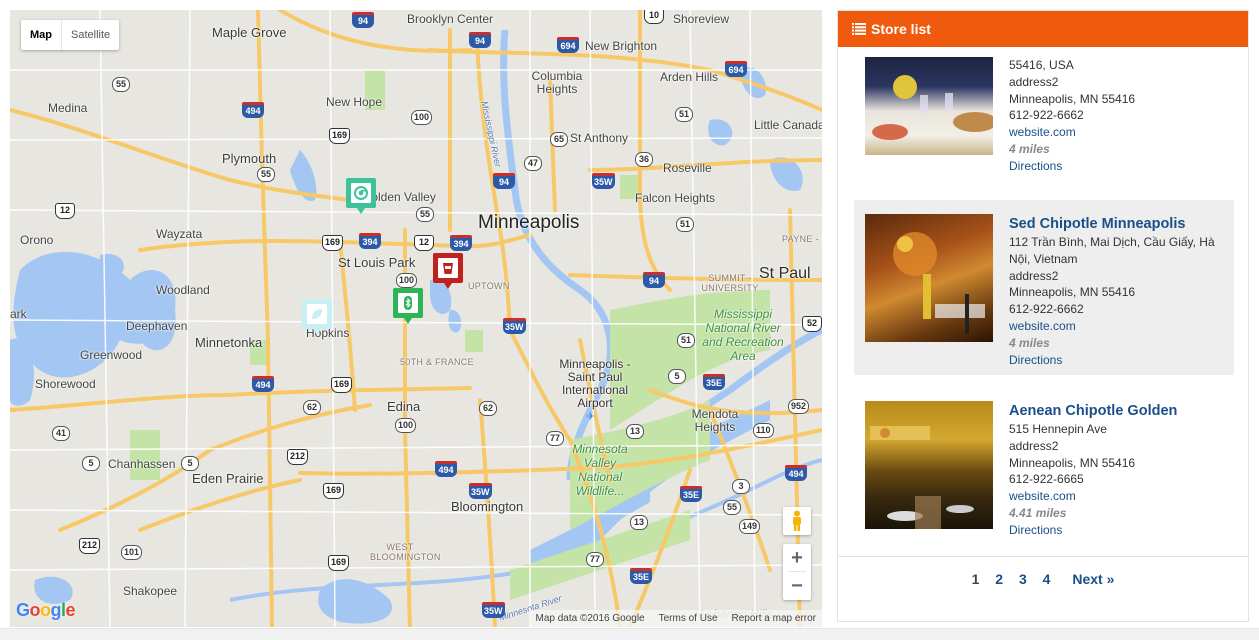 Image resolution: width=1259 pixels, height=640 pixels. Describe the element at coordinates (1116, 224) in the screenshot. I see `store-name-link: Sed Chipotle Minneapolis` at that location.